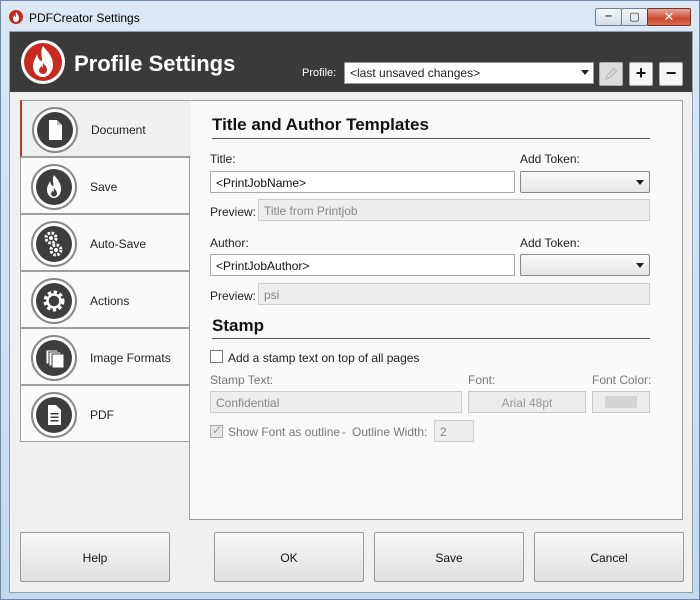  I want to click on author-preview-field: psi, so click(454, 294).